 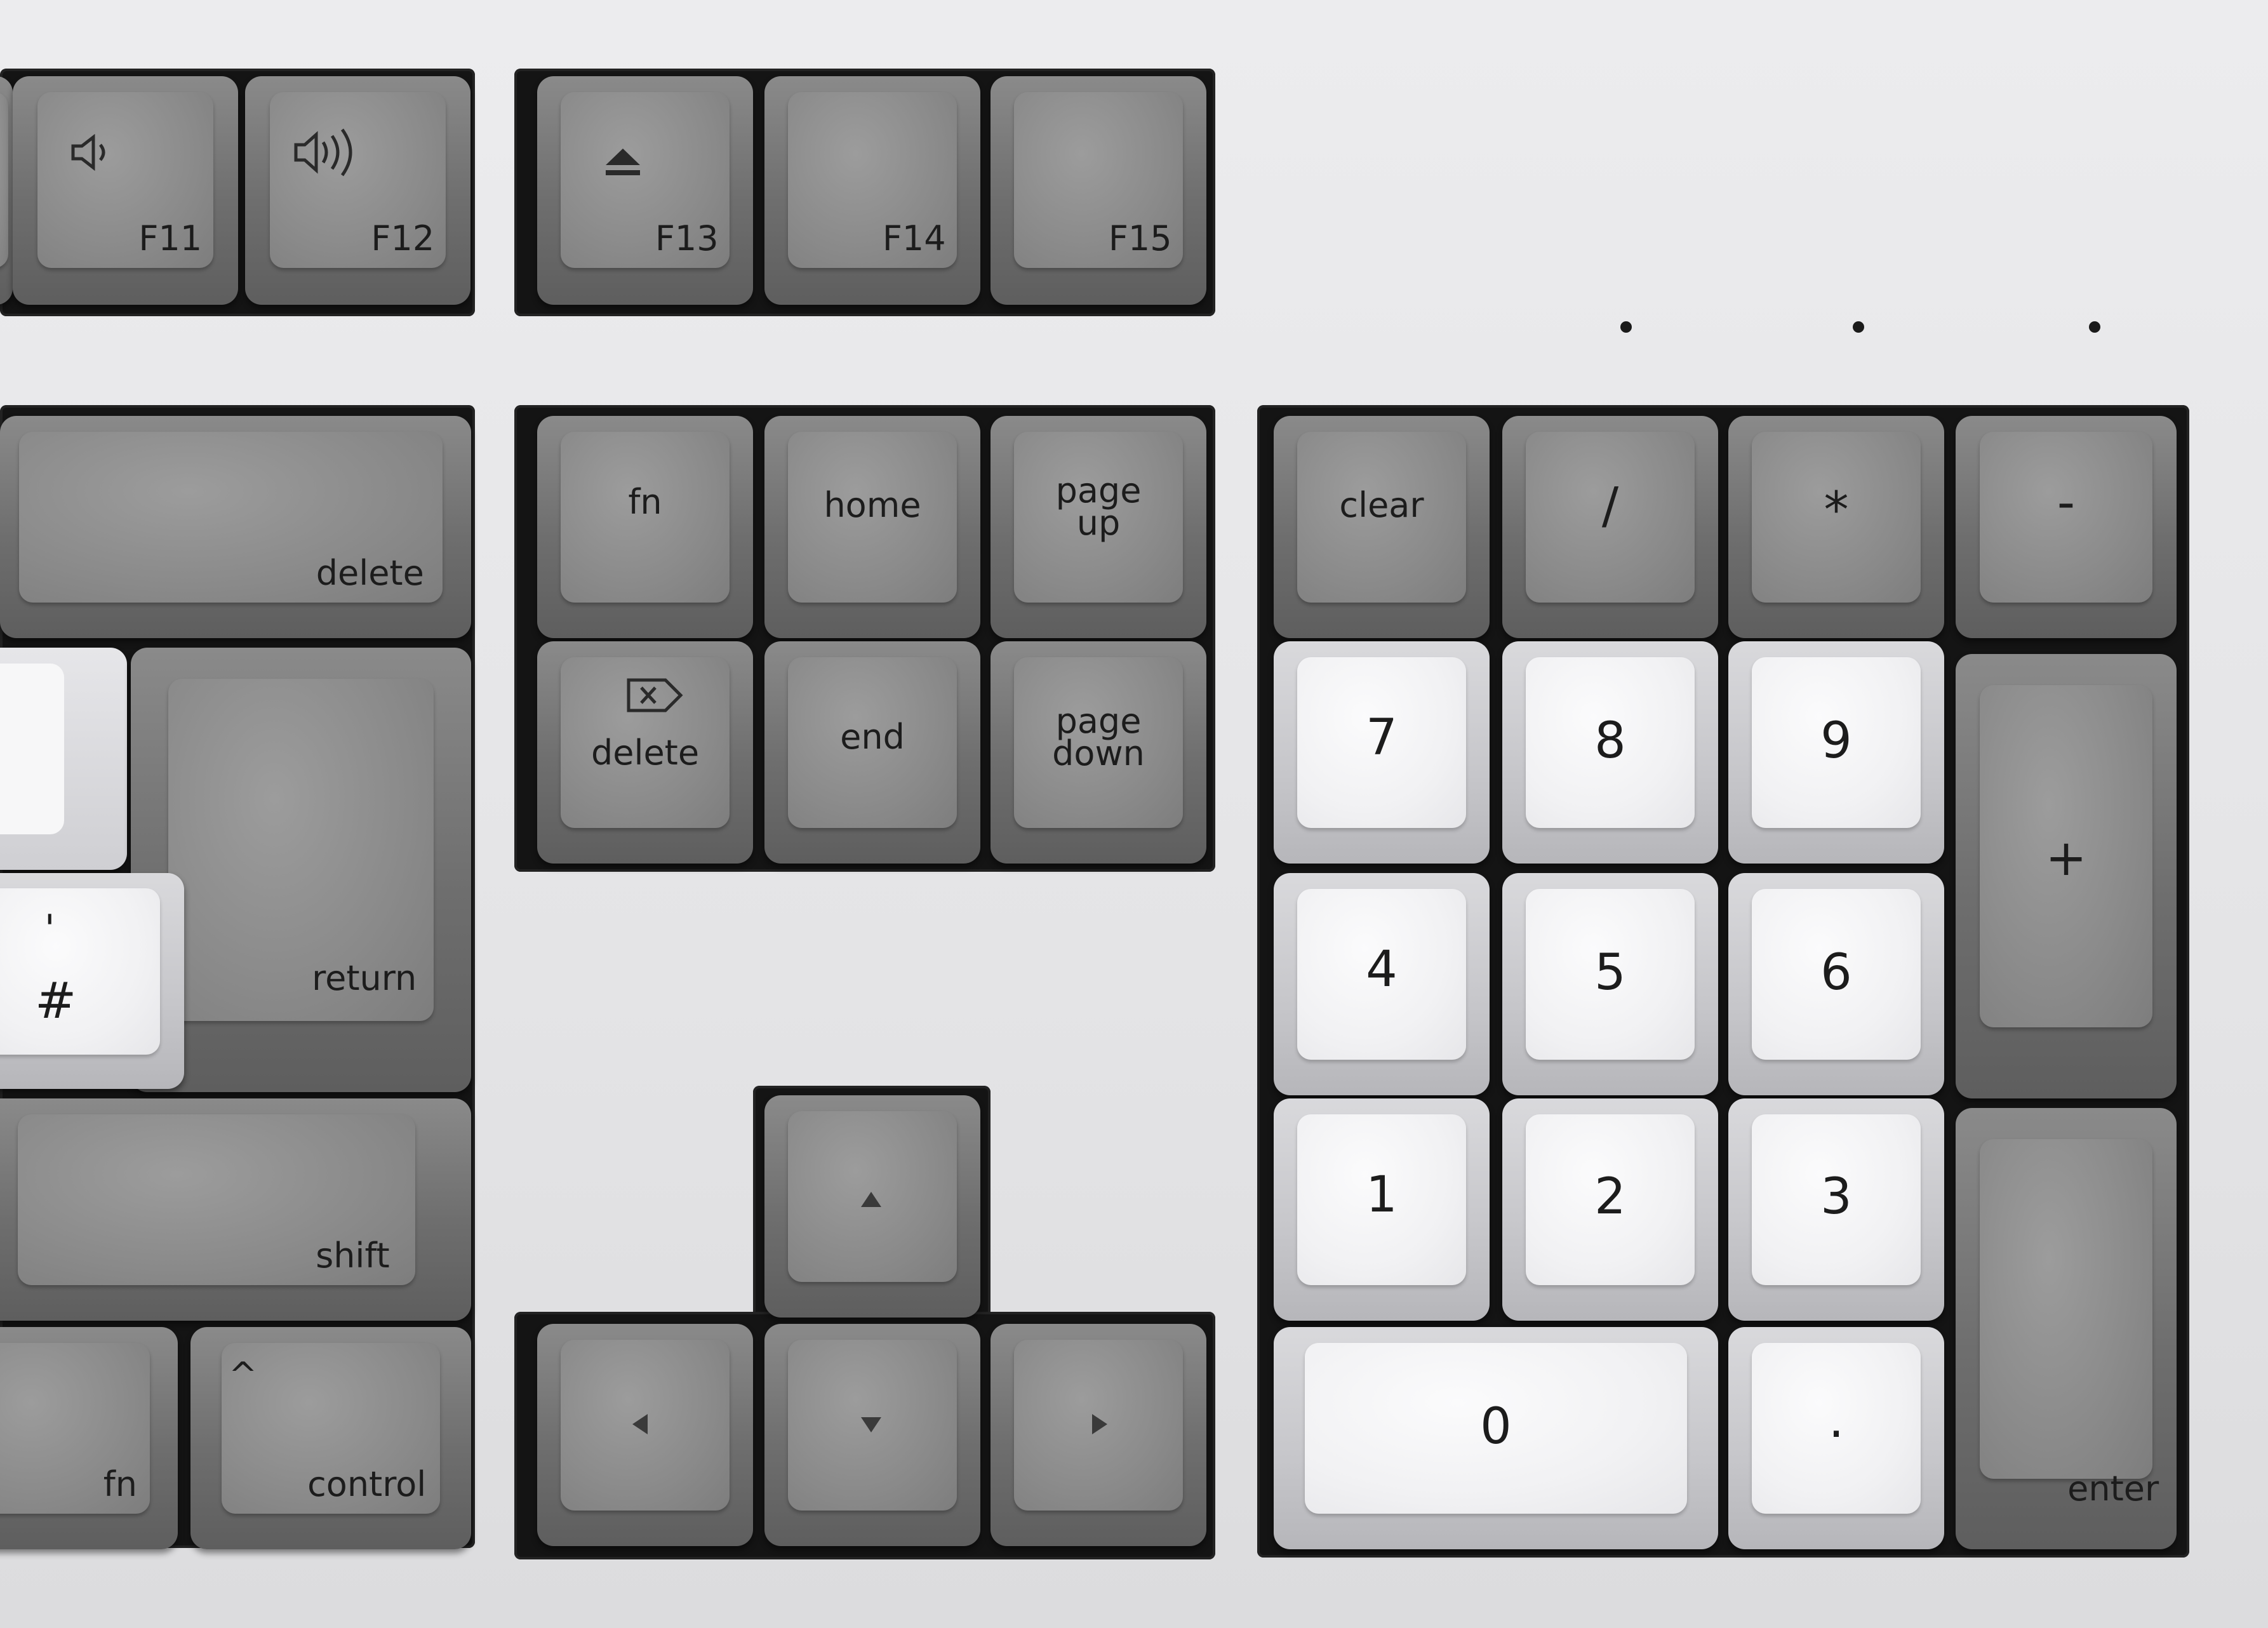 I want to click on arrow-left-icon, so click(x=640, y=1426).